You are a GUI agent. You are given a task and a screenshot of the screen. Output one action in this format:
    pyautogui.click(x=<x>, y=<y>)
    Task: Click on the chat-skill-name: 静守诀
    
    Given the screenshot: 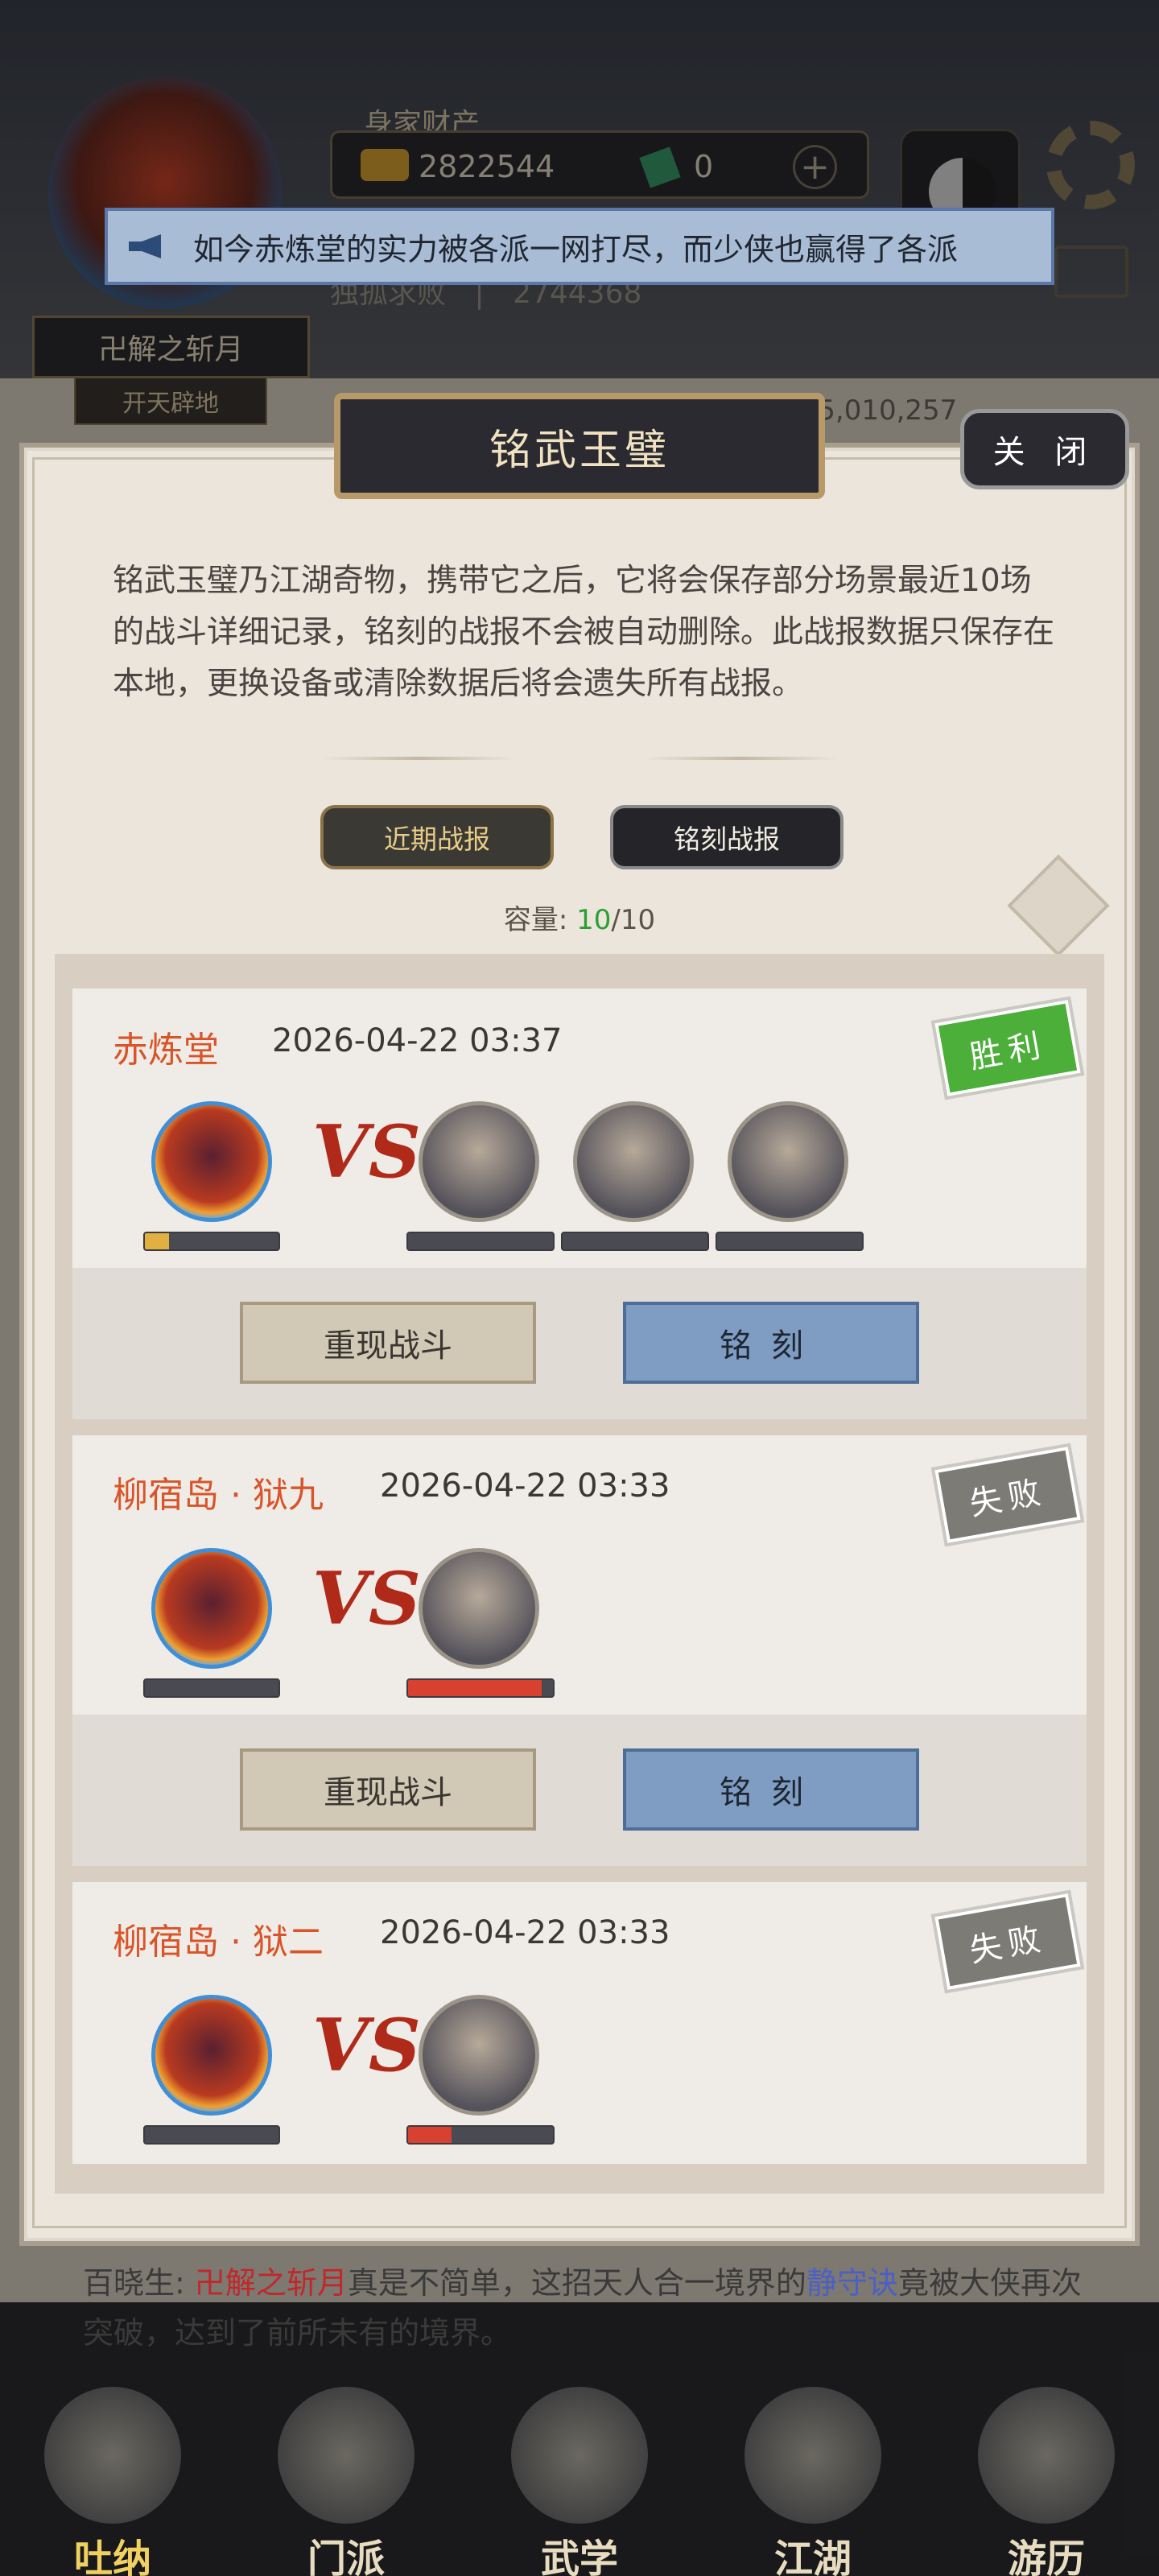 What is the action you would take?
    pyautogui.click(x=852, y=2283)
    